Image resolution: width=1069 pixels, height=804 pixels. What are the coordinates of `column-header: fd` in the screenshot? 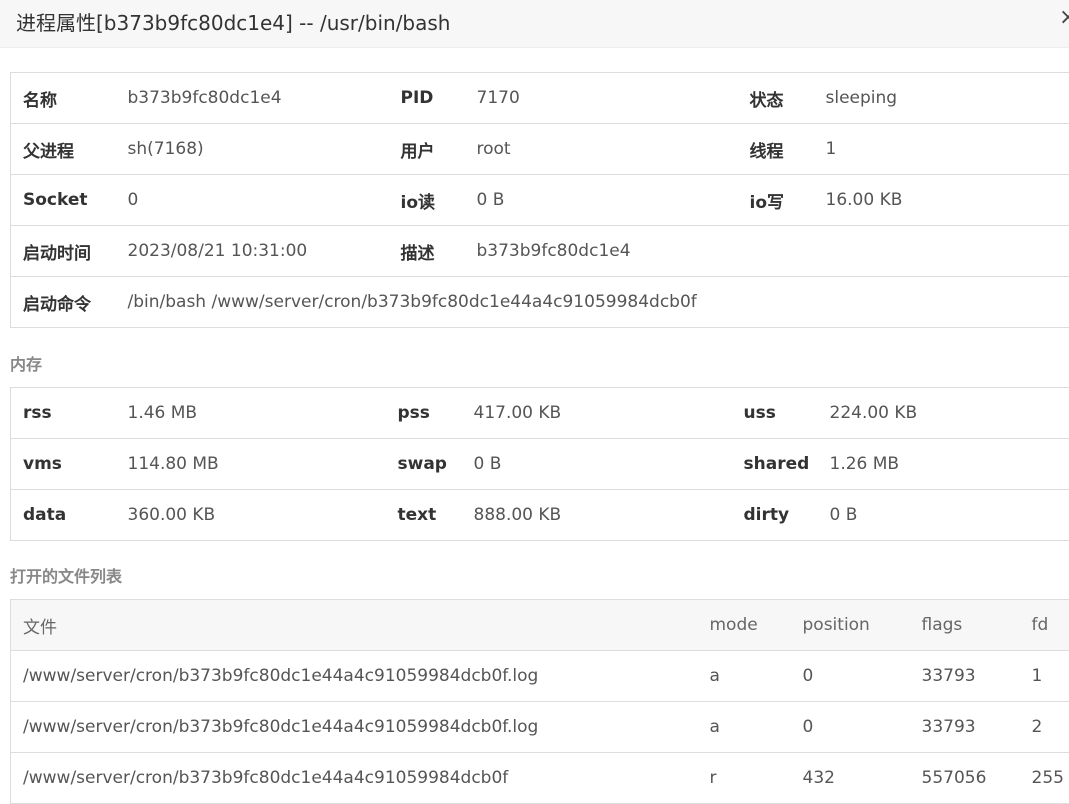 It's located at (1044, 625).